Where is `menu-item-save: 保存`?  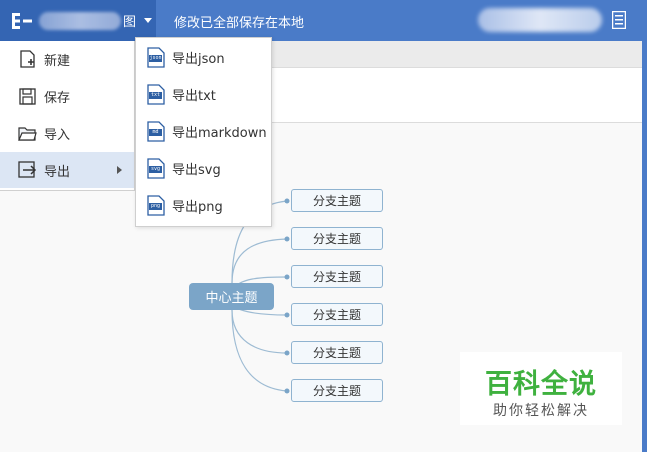 menu-item-save: 保存 is located at coordinates (67, 96).